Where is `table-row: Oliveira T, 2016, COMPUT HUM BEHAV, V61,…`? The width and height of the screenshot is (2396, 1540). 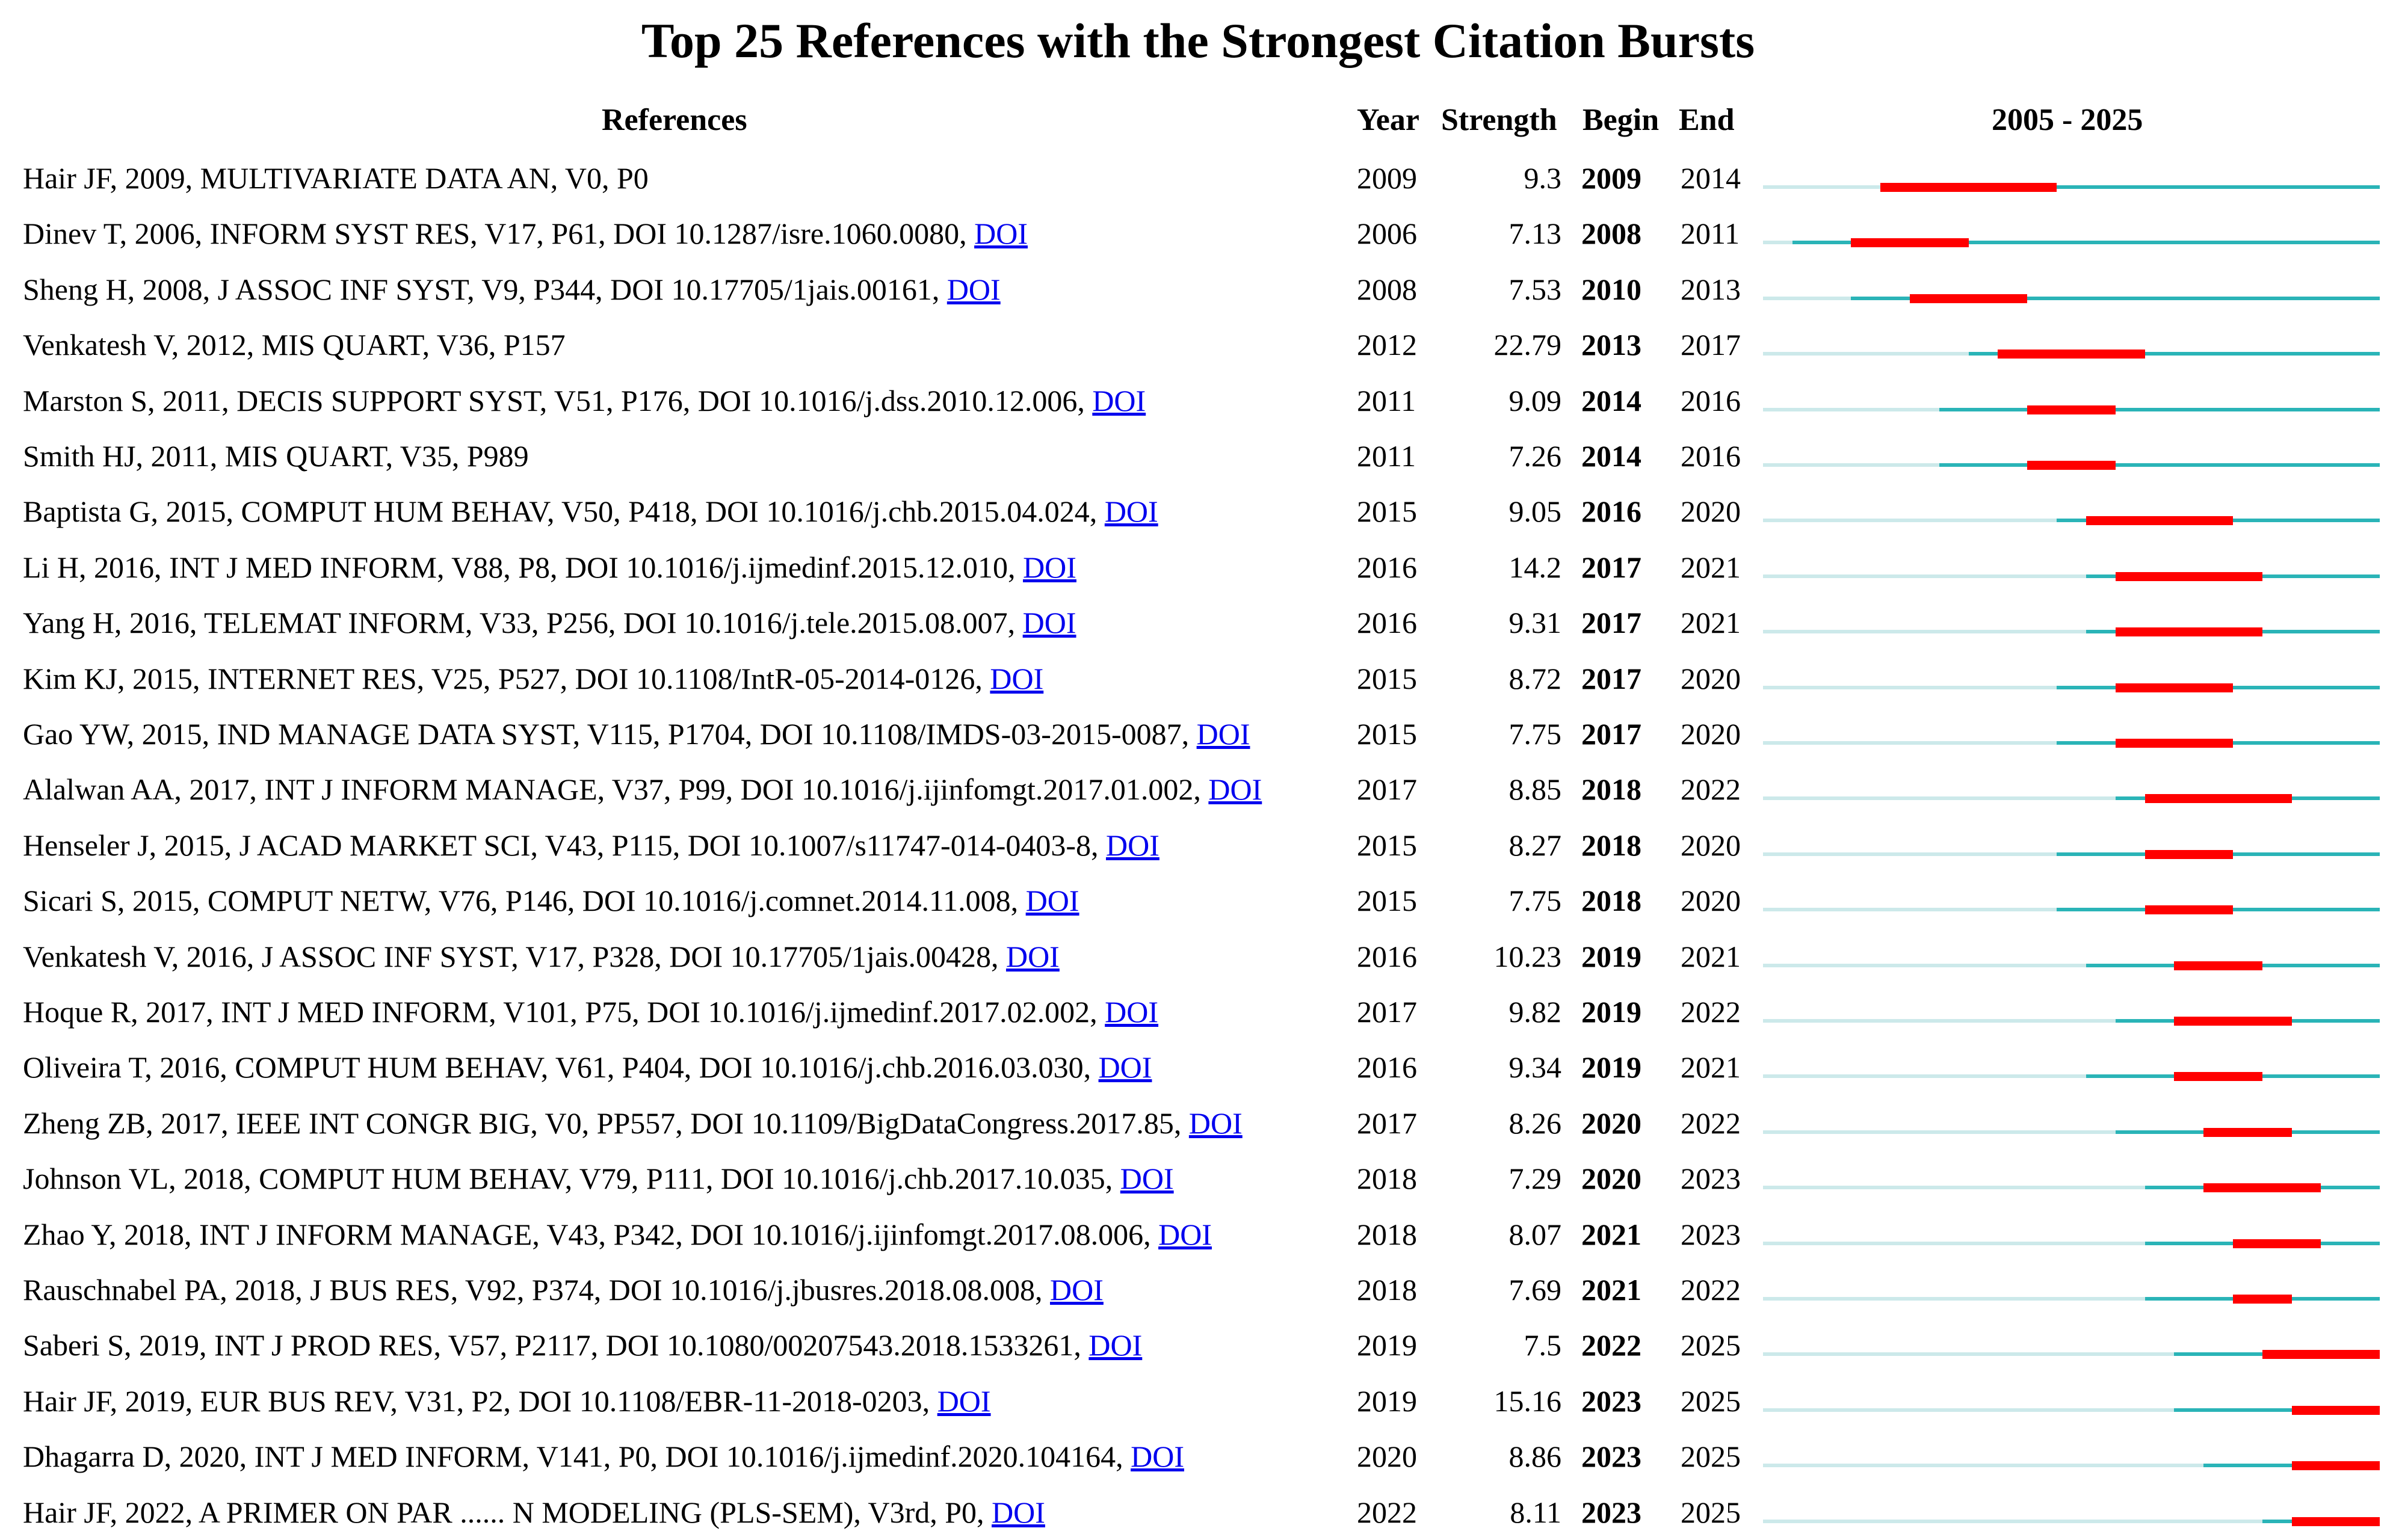 table-row: Oliveira T, 2016, COMPUT HUM BEHAV, V61,… is located at coordinates (1198, 1067).